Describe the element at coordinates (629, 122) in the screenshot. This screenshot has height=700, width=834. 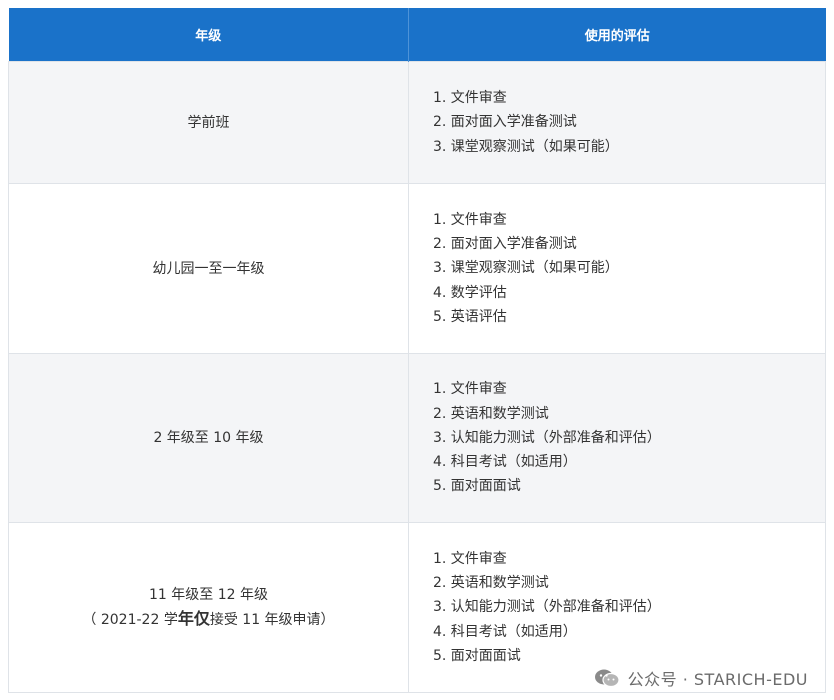
I see `assessment-list: 1. 文件审查 2. 面对面入学准备测试 3. 课堂观察测试（如果可能）` at that location.